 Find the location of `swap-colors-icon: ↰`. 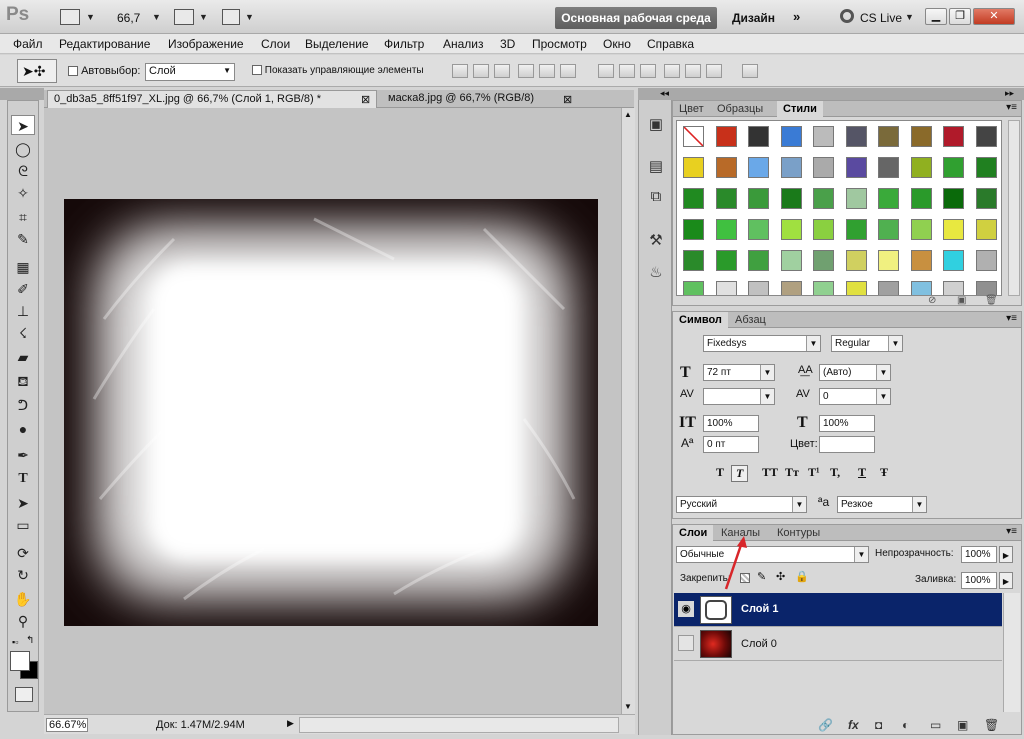

swap-colors-icon: ↰ is located at coordinates (30, 640).